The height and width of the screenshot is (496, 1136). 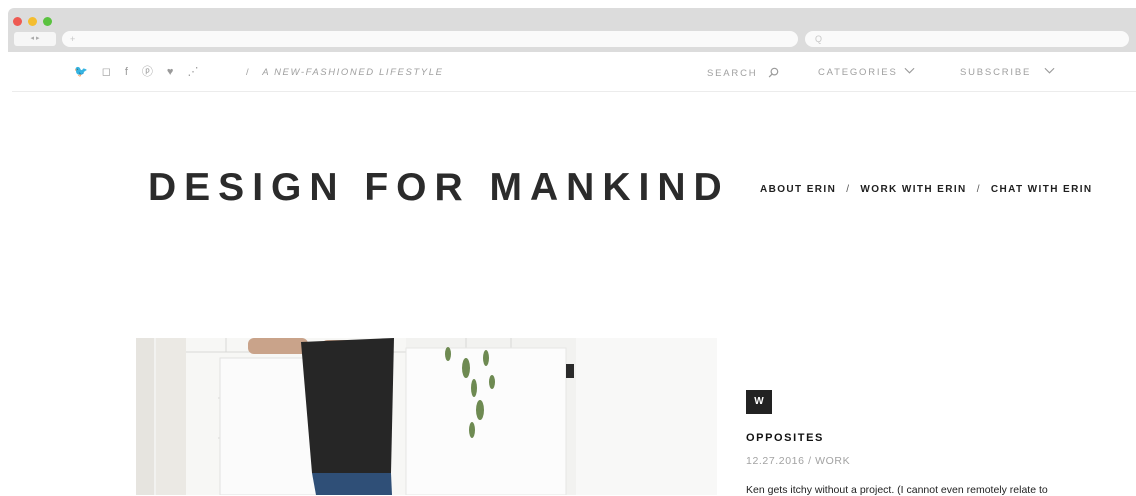 I want to click on categories-dropdown: CATEGORIES, so click(x=866, y=72).